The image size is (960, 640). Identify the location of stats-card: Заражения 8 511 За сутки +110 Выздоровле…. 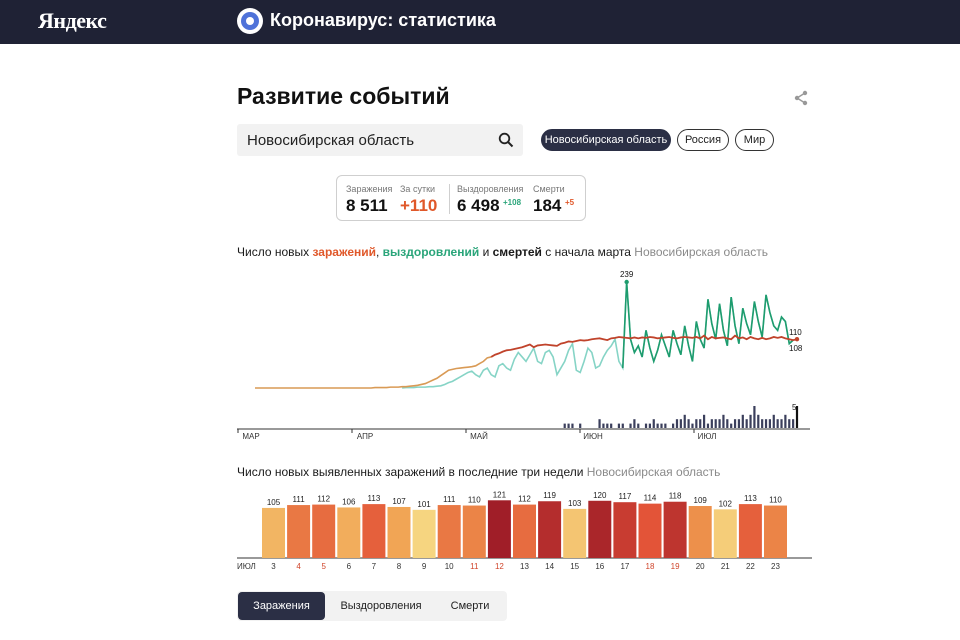
(461, 198).